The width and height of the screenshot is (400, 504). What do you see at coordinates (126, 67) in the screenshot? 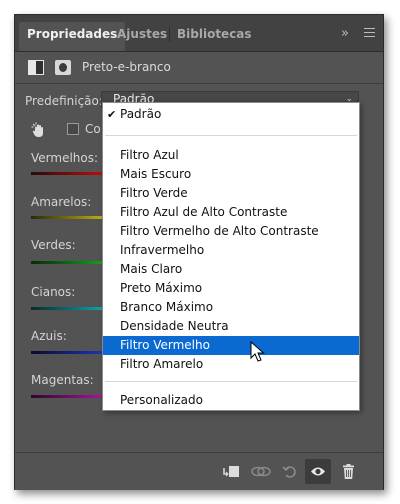
I see `adjustment-title: Preto-e-branco` at bounding box center [126, 67].